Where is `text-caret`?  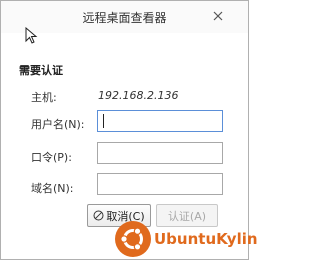
text-caret is located at coordinates (103, 121).